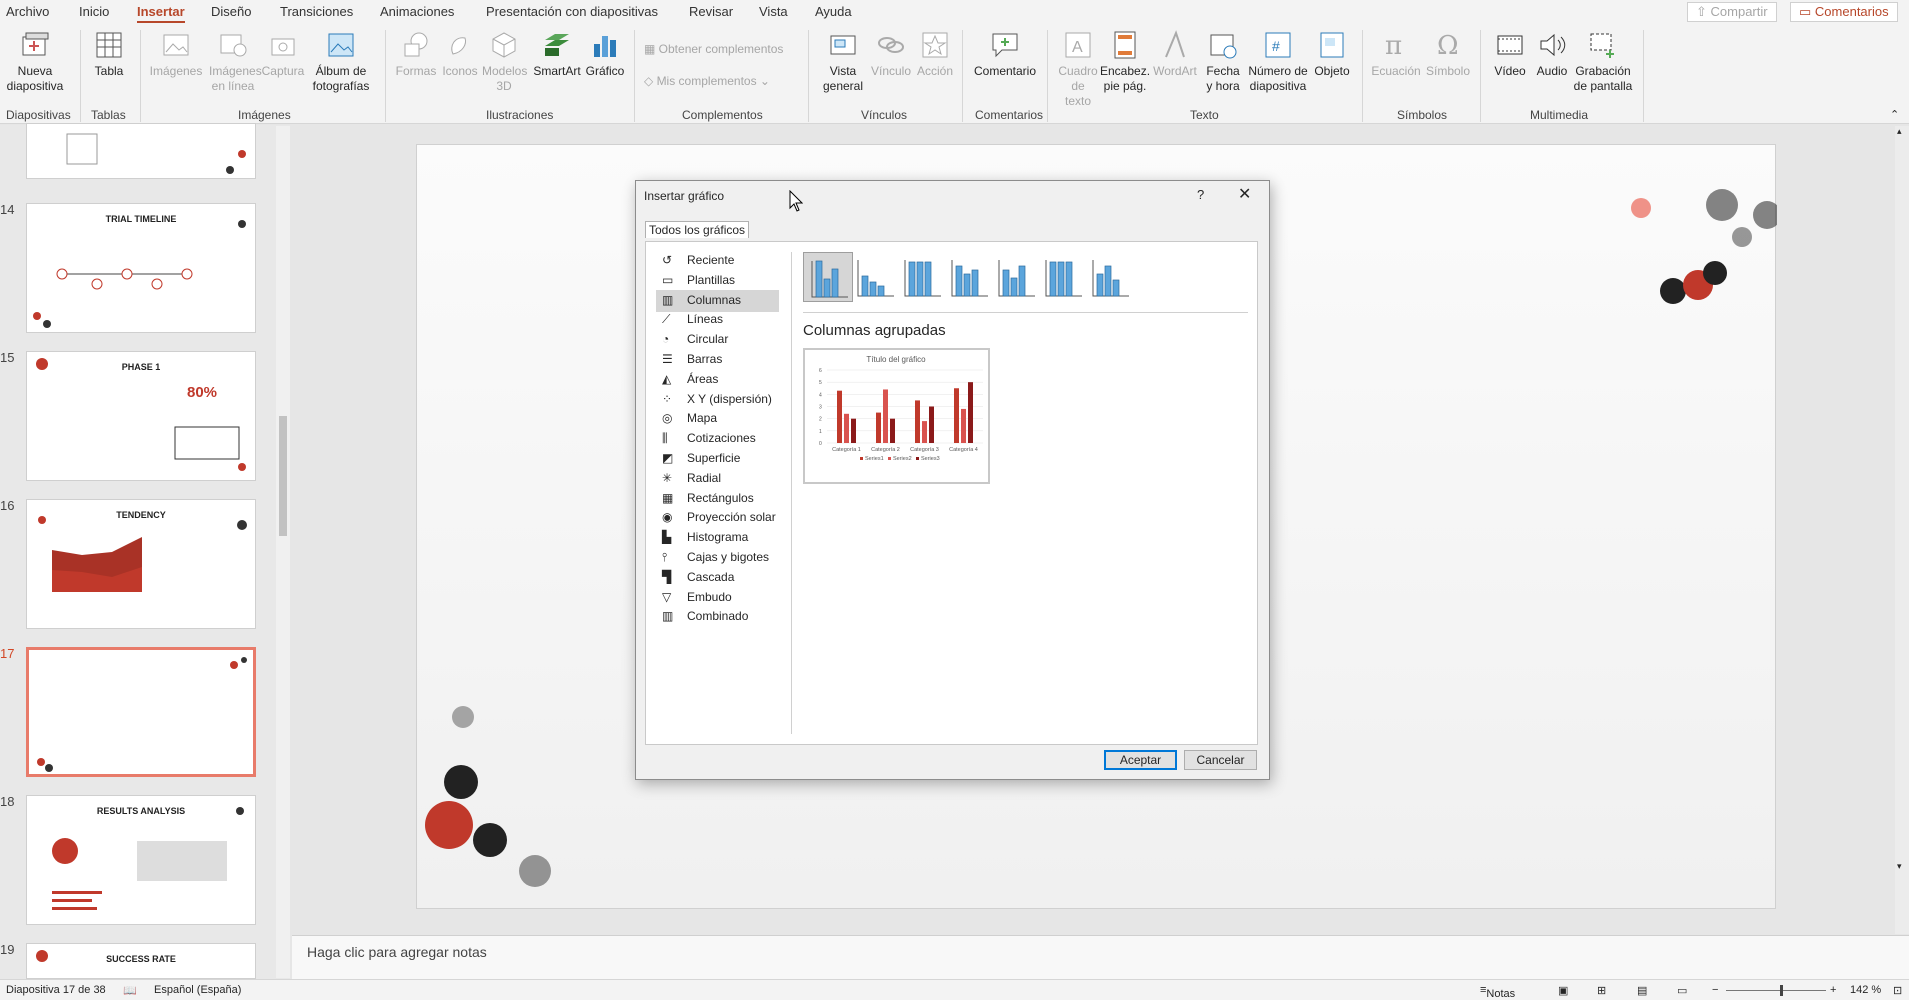  I want to click on ok-button: Aceptar, so click(1140, 760).